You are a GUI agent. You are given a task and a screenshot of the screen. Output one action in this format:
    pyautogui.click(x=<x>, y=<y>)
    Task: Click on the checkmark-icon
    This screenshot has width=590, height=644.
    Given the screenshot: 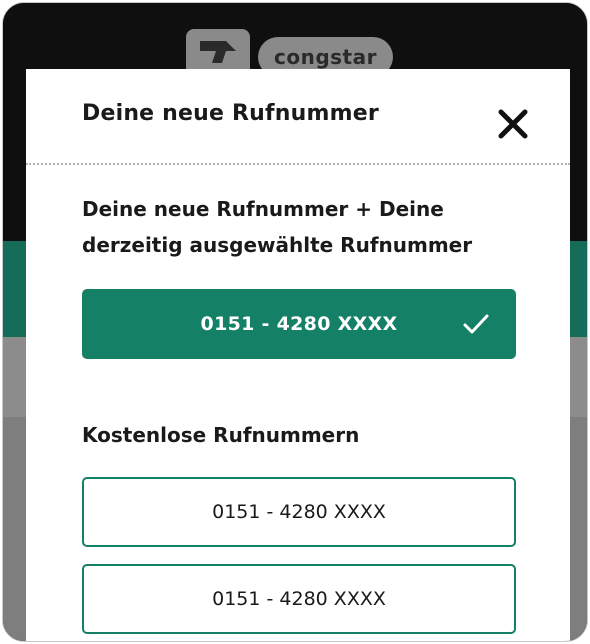 What is the action you would take?
    pyautogui.click(x=476, y=326)
    